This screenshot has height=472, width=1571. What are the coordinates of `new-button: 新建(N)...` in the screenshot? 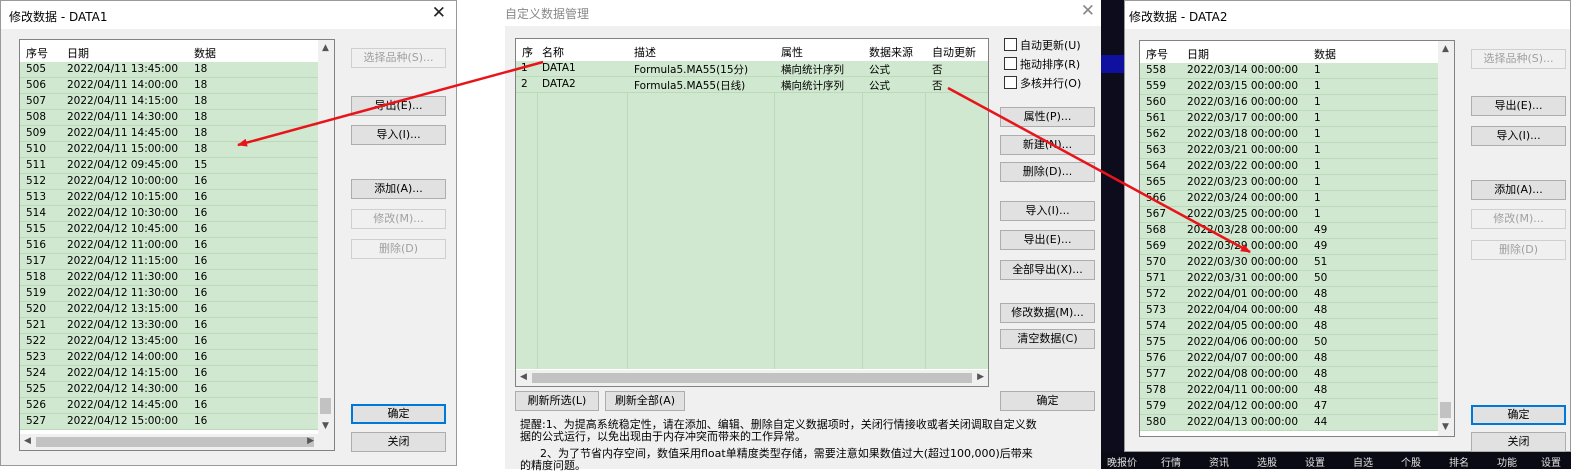 It's located at (1047, 145).